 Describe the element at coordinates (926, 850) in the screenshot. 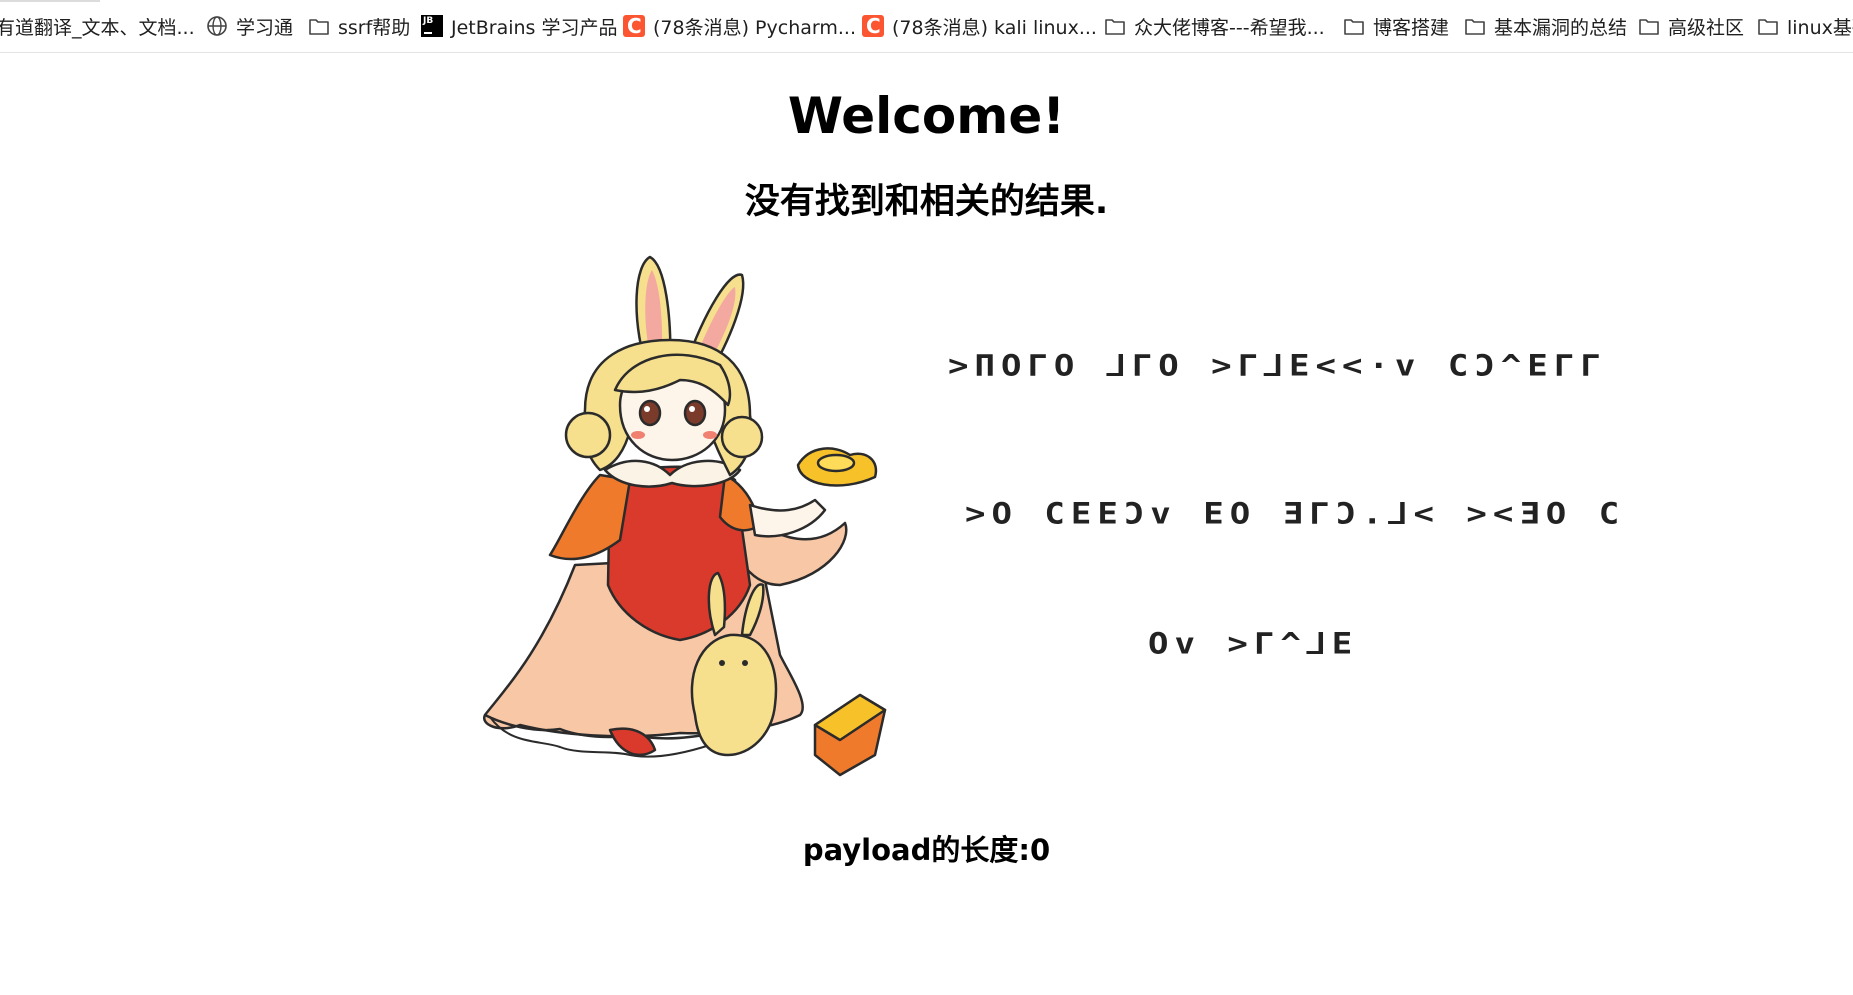

I see `payload-length-text: payload的长度:0` at that location.